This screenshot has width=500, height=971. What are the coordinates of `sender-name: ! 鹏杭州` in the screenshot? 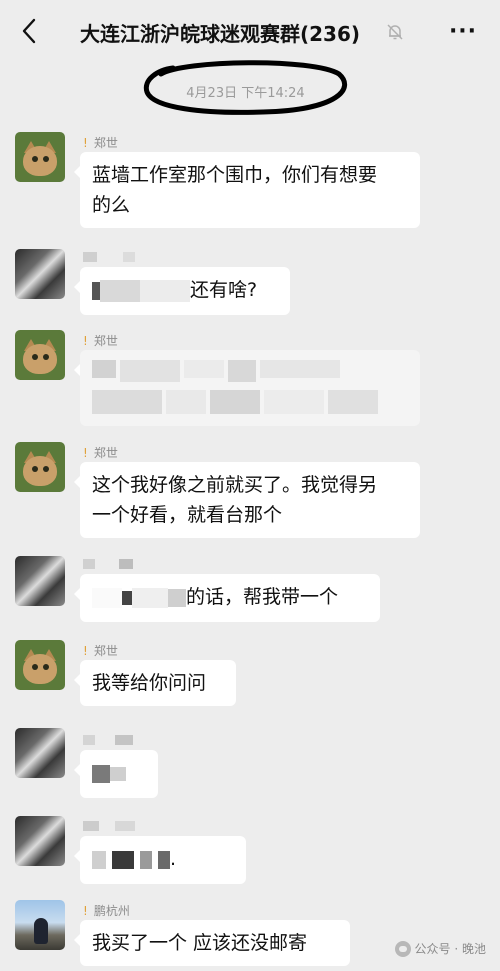 It's located at (106, 911).